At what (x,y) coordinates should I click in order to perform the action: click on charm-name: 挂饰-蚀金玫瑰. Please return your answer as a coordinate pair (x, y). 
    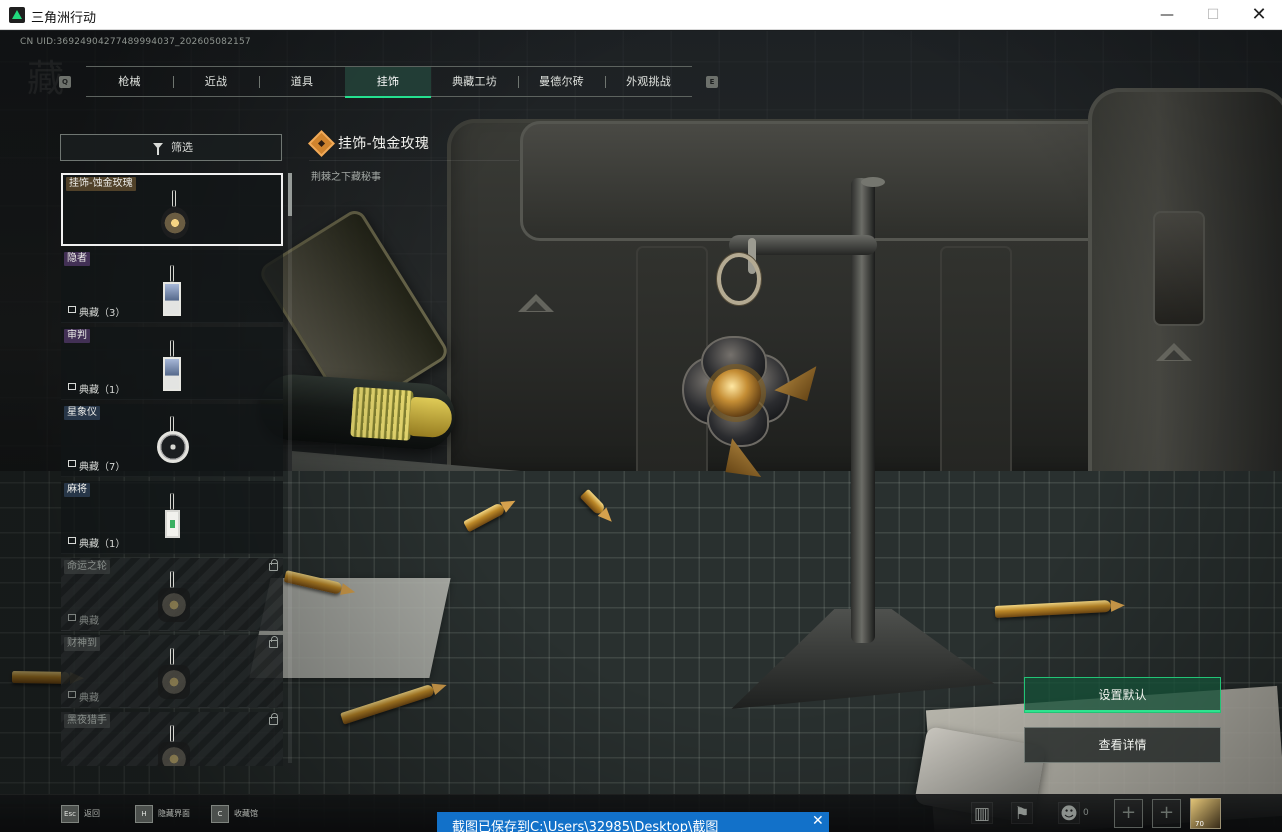
    Looking at the image, I should click on (384, 144).